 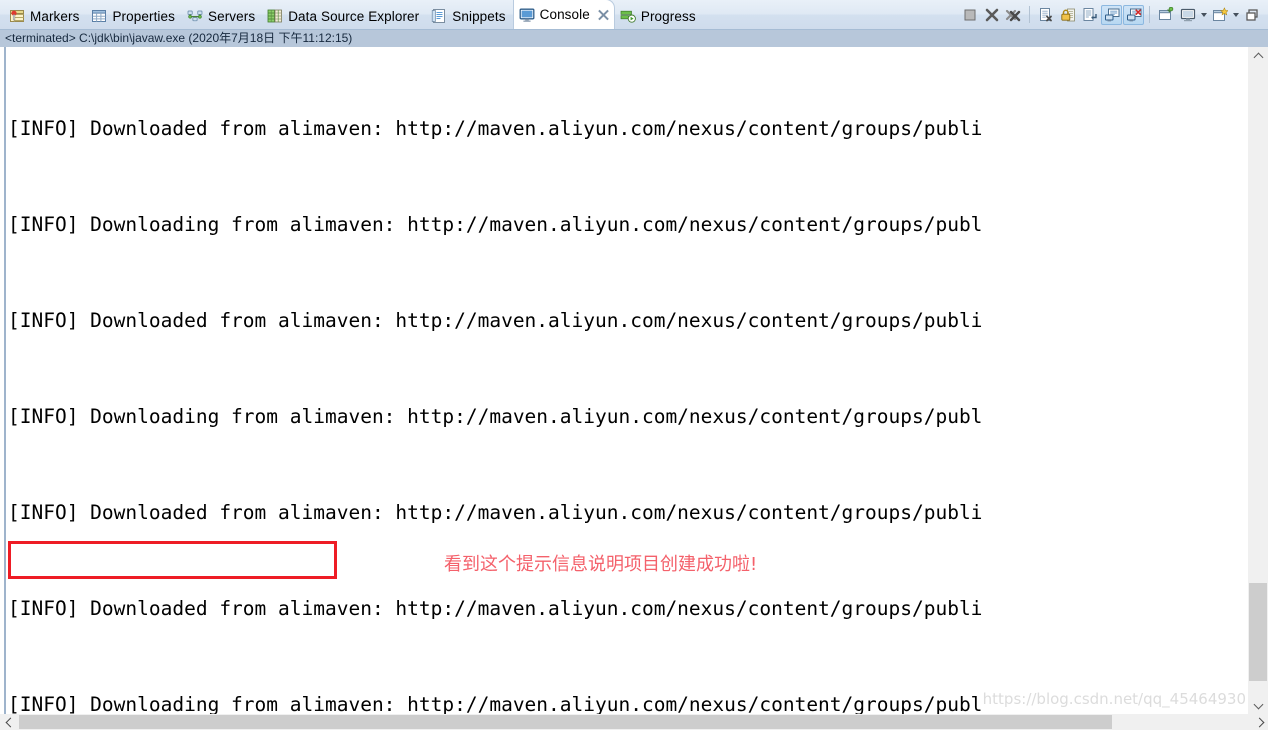 What do you see at coordinates (601, 564) in the screenshot?
I see `annotation-text: 看到这个提示信息说明项目创建成功啦!` at bounding box center [601, 564].